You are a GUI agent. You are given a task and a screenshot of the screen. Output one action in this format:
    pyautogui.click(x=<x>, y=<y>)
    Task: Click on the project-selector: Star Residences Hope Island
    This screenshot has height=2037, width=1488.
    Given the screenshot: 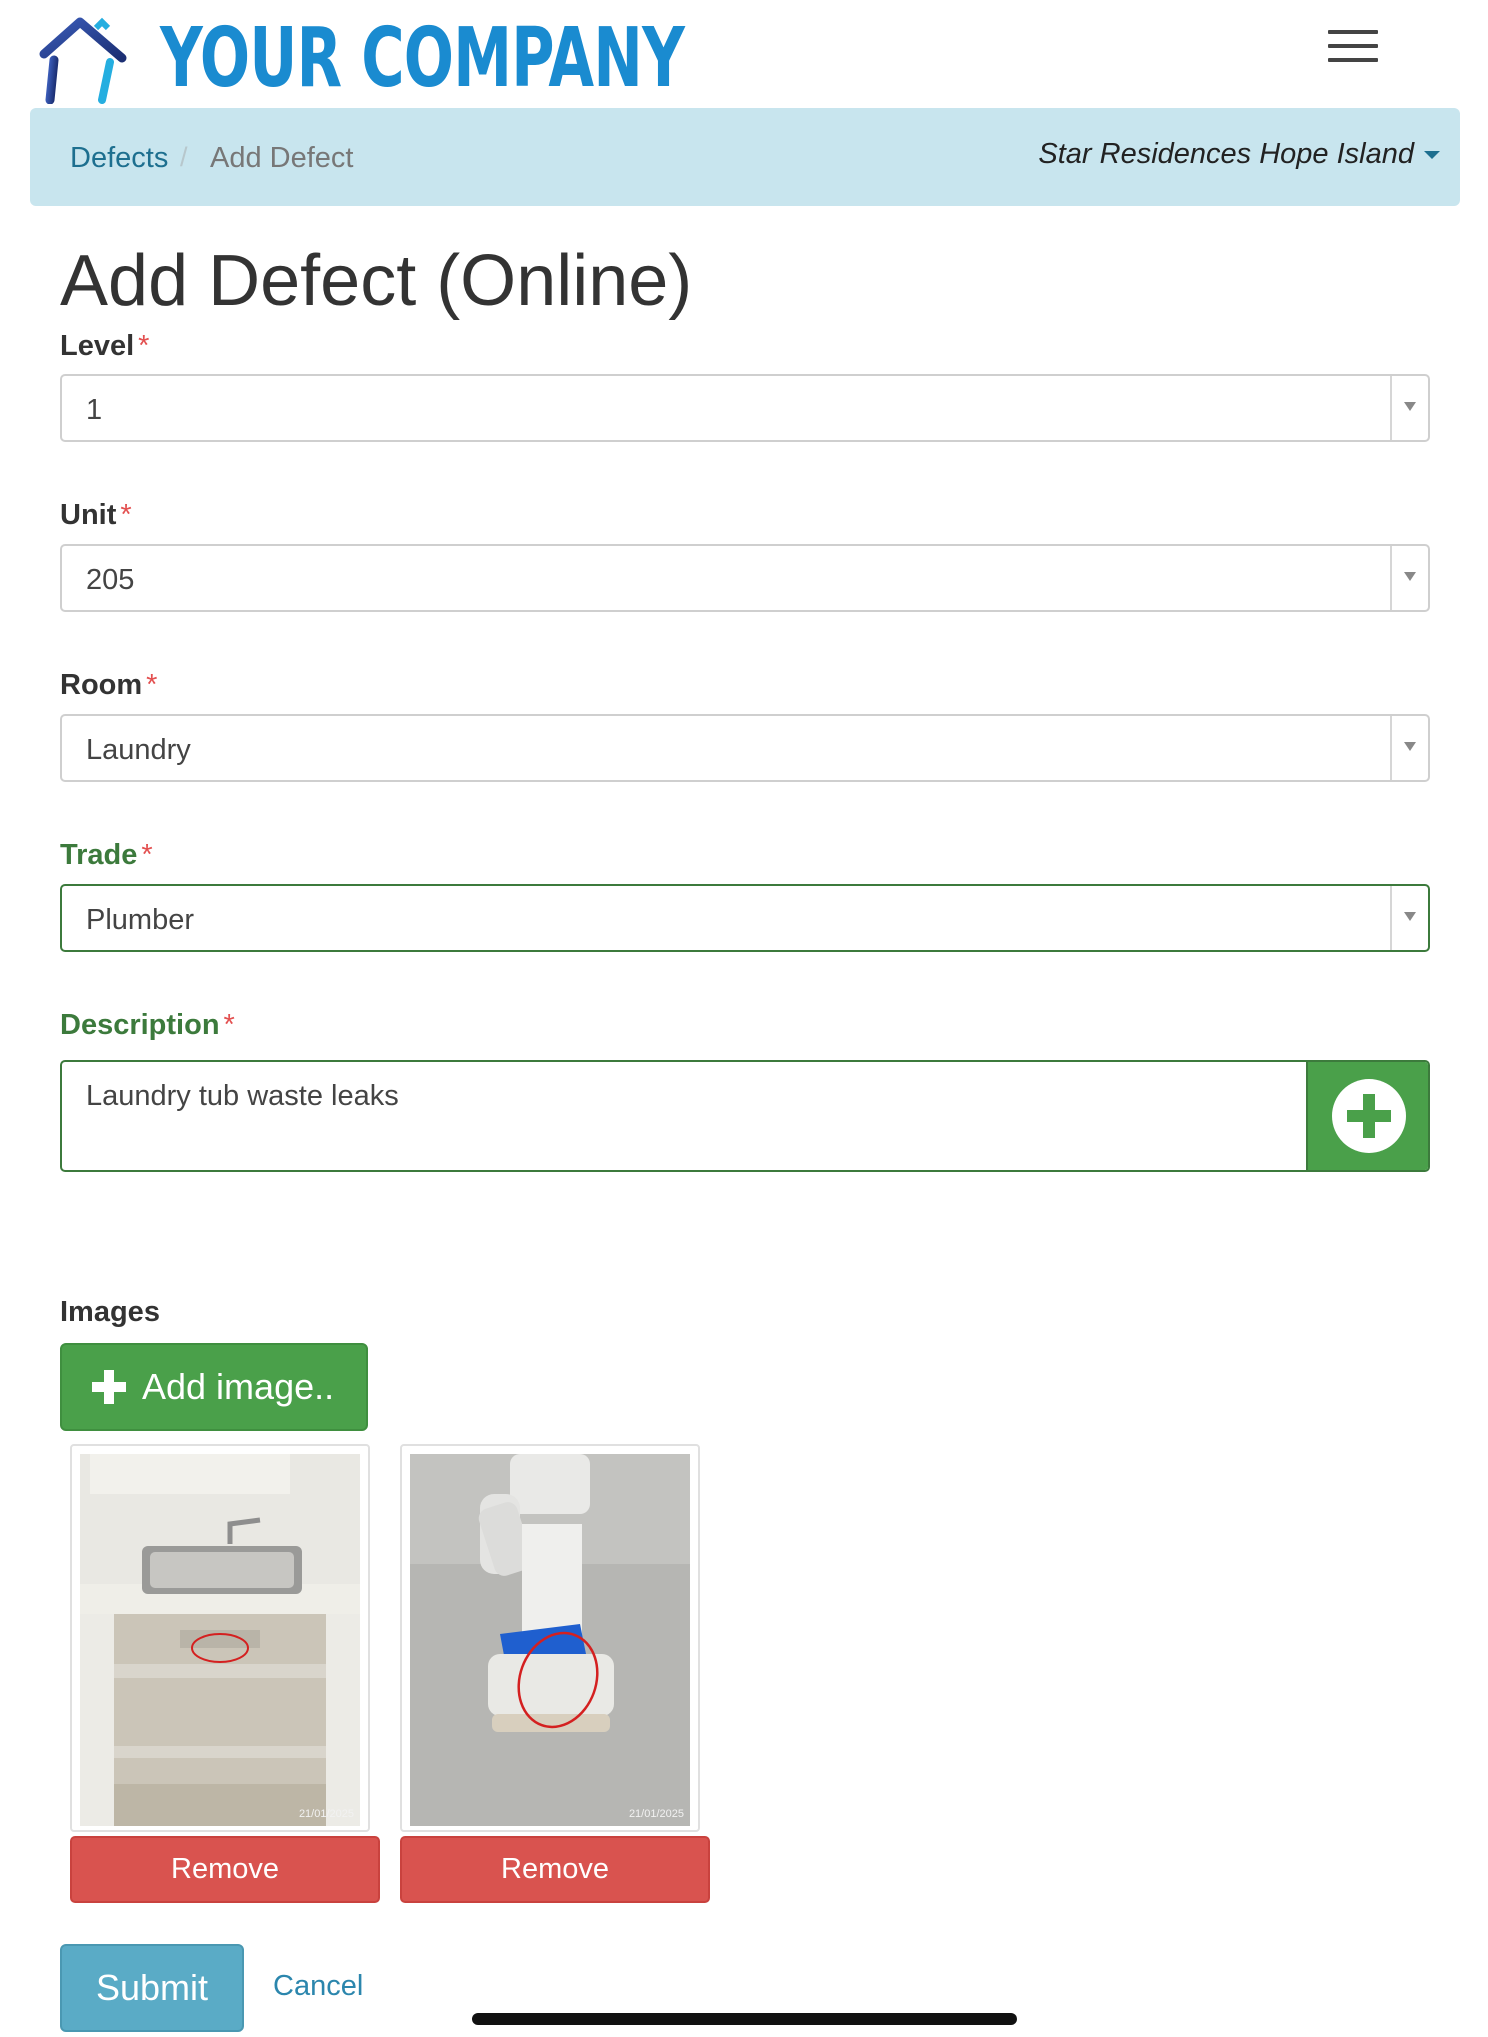 What is the action you would take?
    pyautogui.click(x=1239, y=154)
    